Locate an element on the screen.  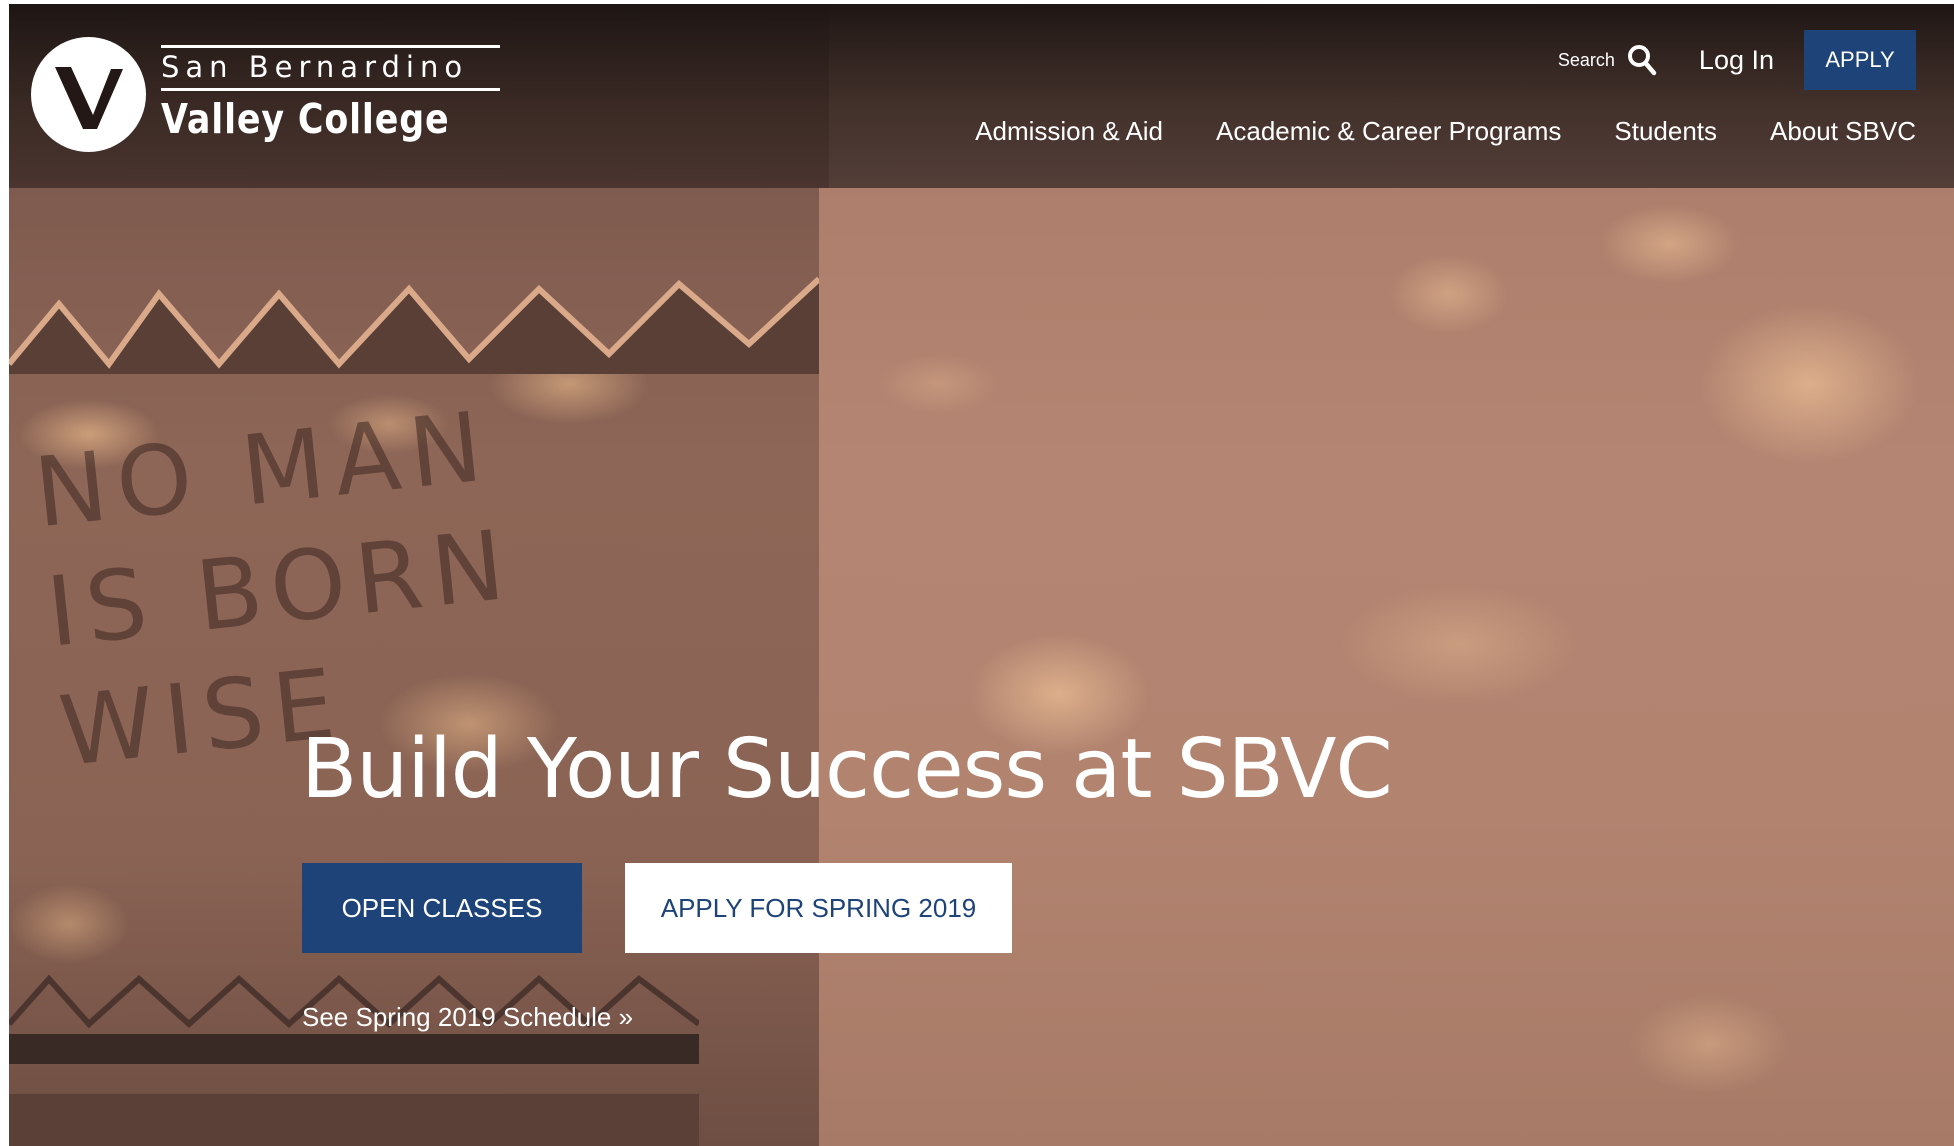
nav-about-sbvc: About SBVC is located at coordinates (1843, 131).